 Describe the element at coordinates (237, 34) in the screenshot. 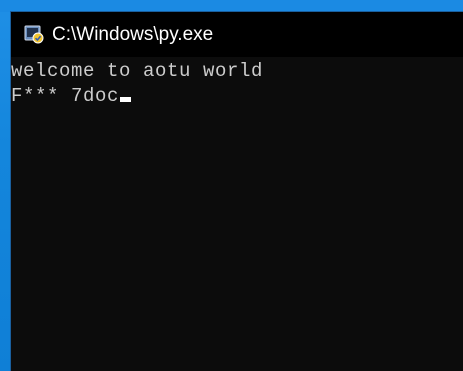

I see `title-bar: C:\Windows\py.exe` at that location.